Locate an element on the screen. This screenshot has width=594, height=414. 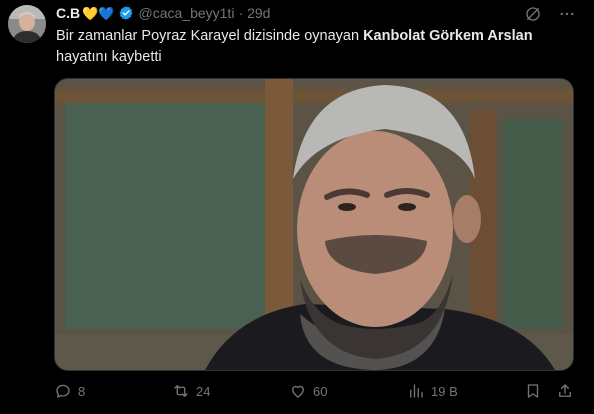
header-actions is located at coordinates (550, 14).